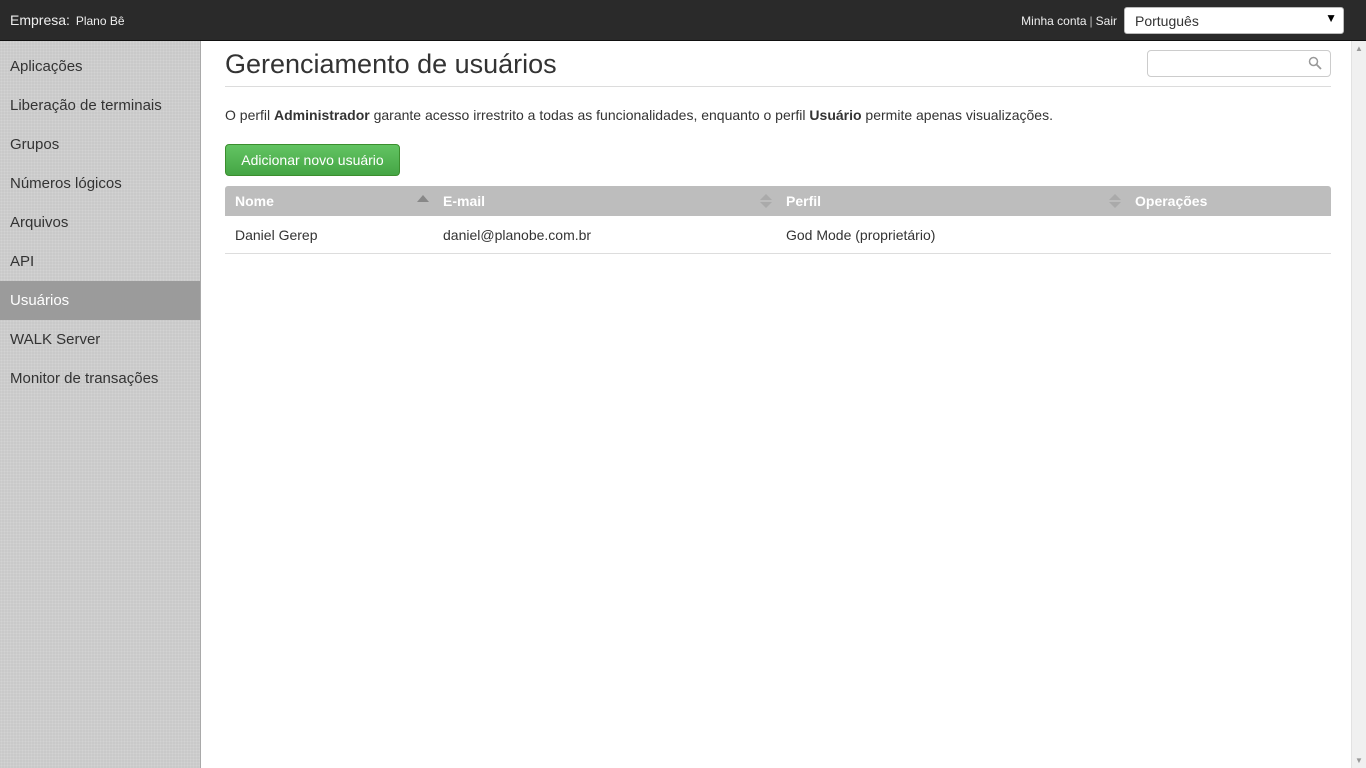 The width and height of the screenshot is (1366, 768). I want to click on account-links: Minha conta | Sair, so click(1069, 21).